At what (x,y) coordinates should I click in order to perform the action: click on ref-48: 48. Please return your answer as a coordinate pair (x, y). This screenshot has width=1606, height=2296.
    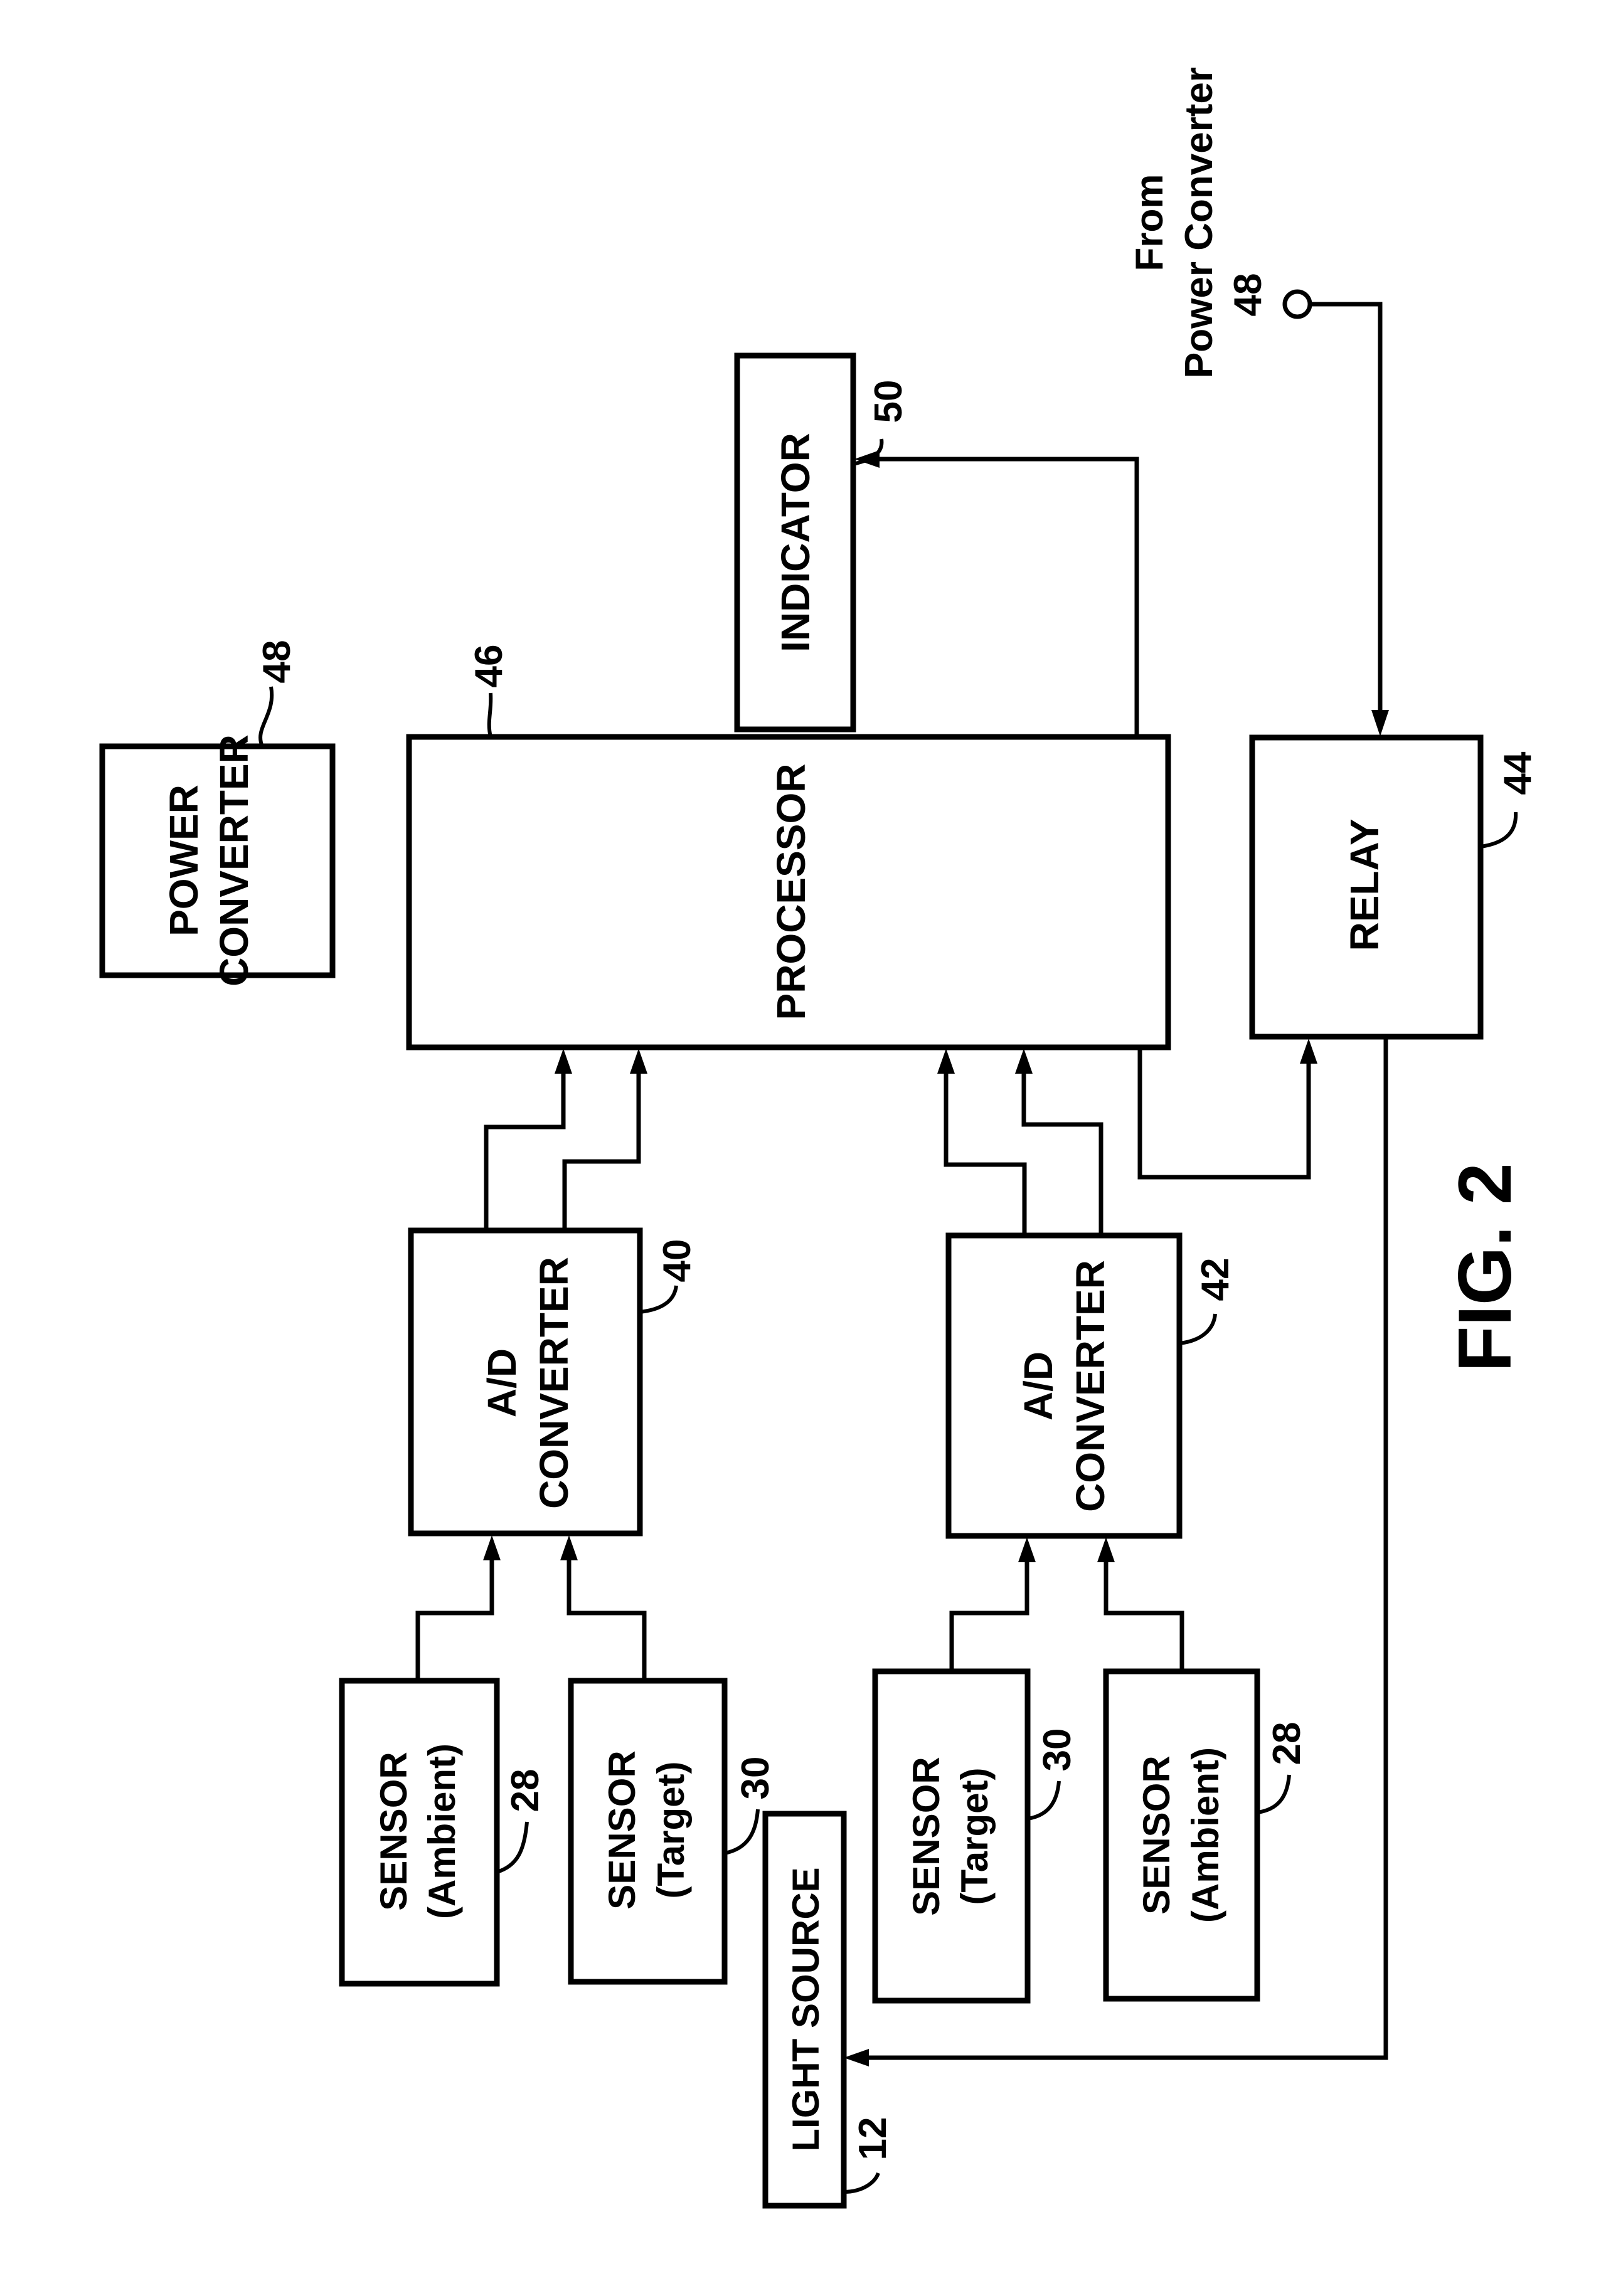
    Looking at the image, I should click on (277, 662).